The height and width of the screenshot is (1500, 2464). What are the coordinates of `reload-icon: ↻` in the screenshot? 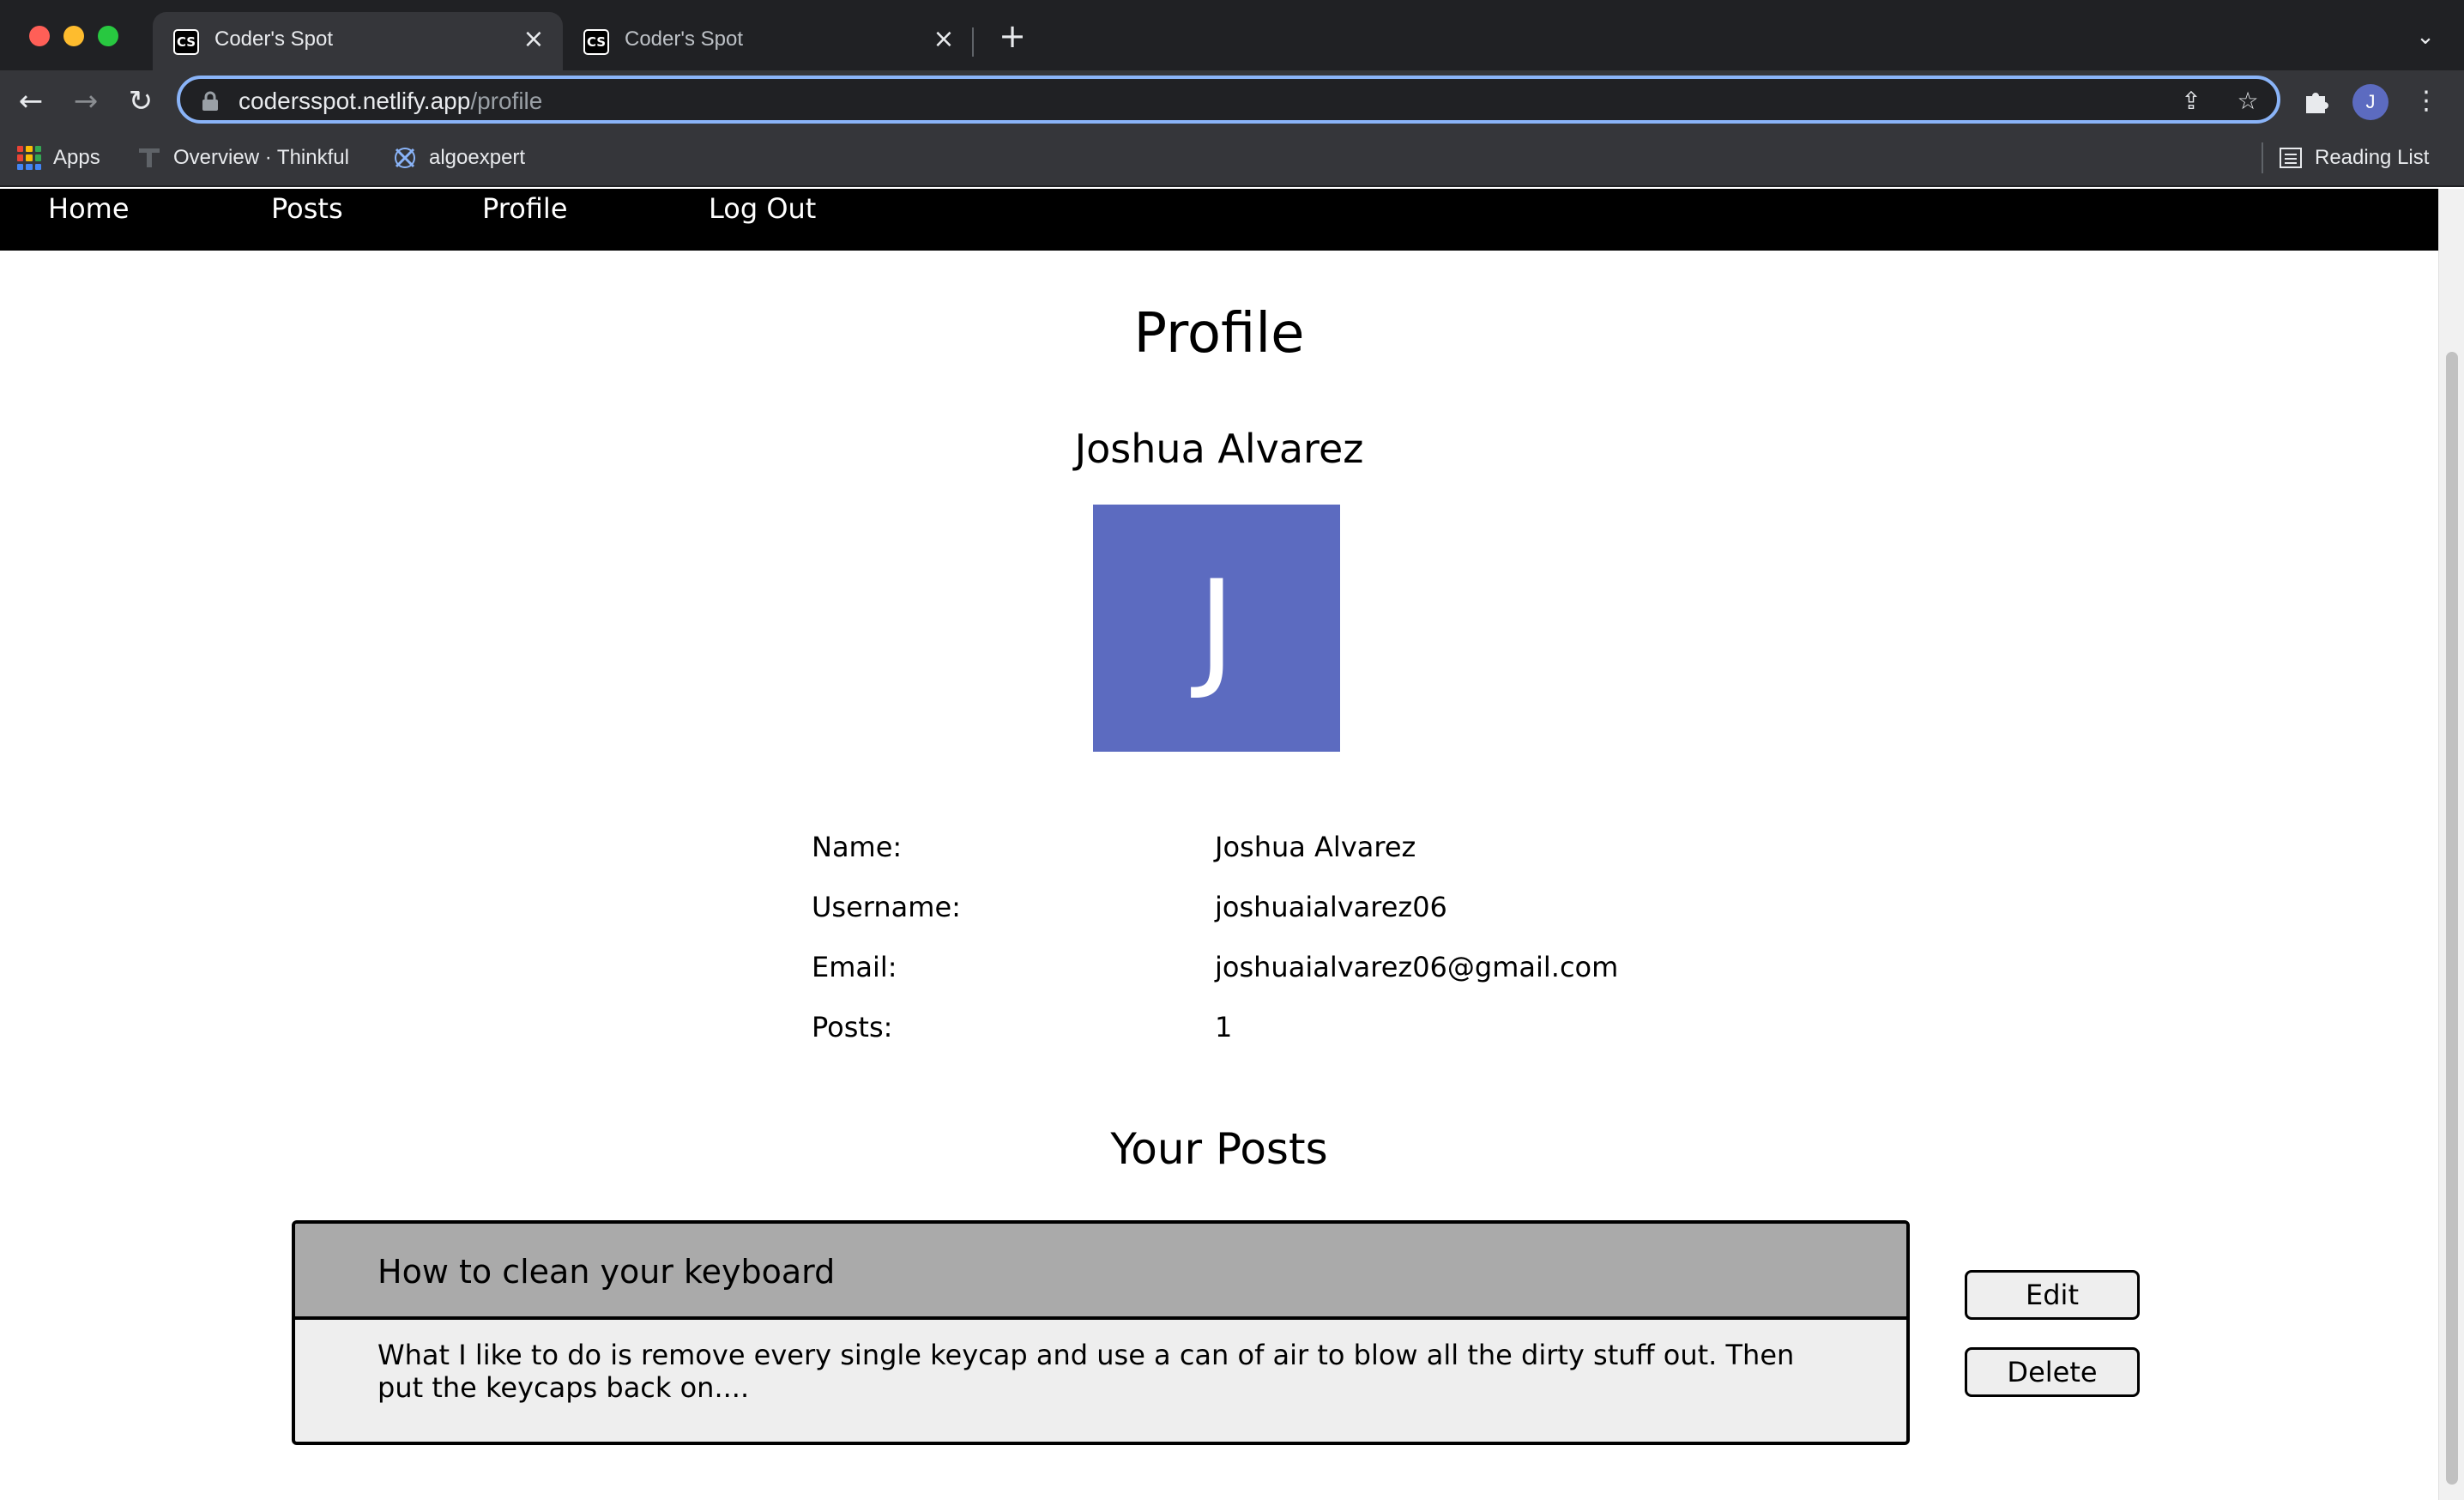 It's located at (141, 101).